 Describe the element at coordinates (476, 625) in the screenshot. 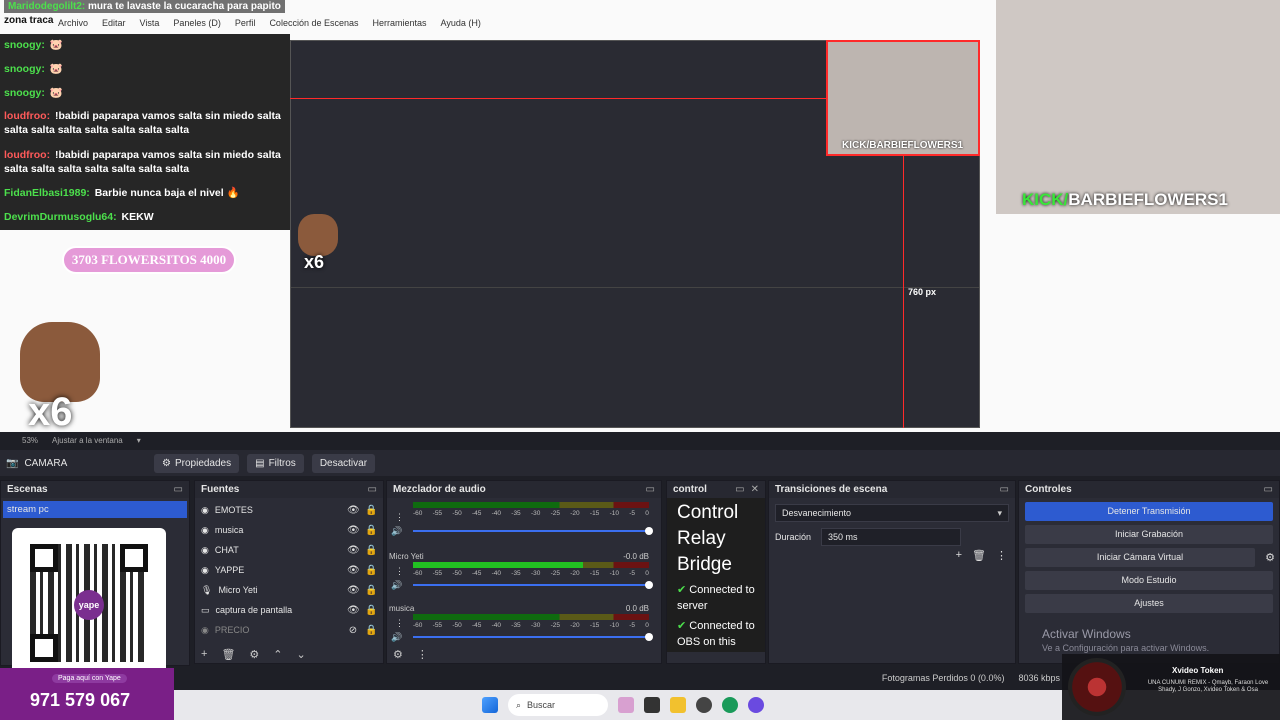

I see `meter-tick-label: -45` at that location.